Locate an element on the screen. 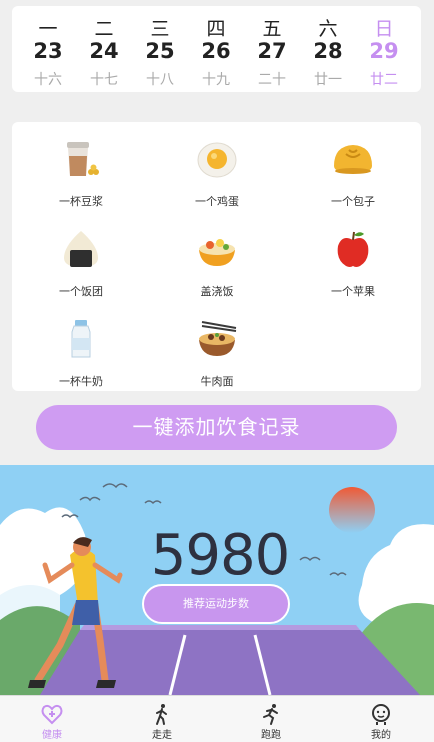  date-number: 24 is located at coordinates (104, 51).